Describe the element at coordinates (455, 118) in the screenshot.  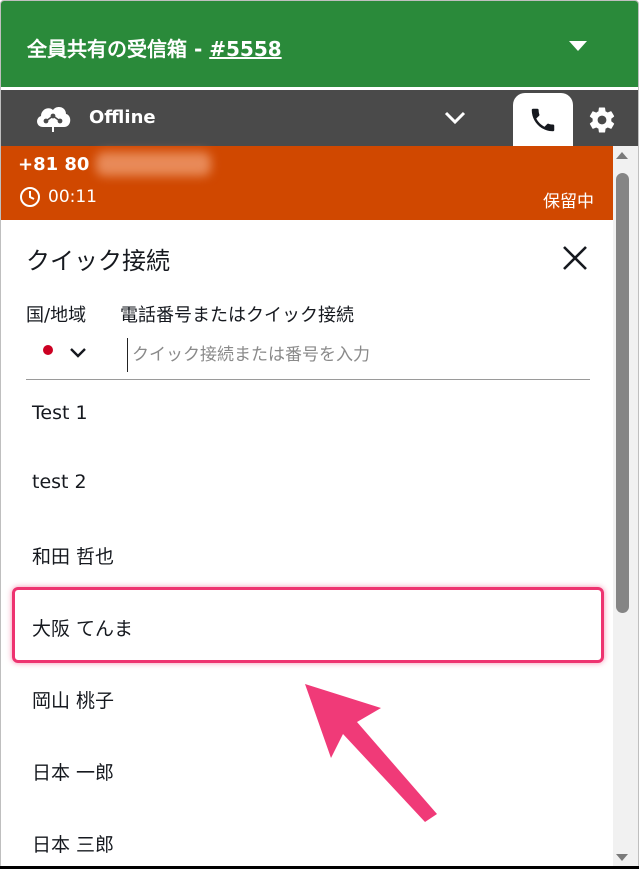
I see `status-dropdown-chevron-icon` at that location.